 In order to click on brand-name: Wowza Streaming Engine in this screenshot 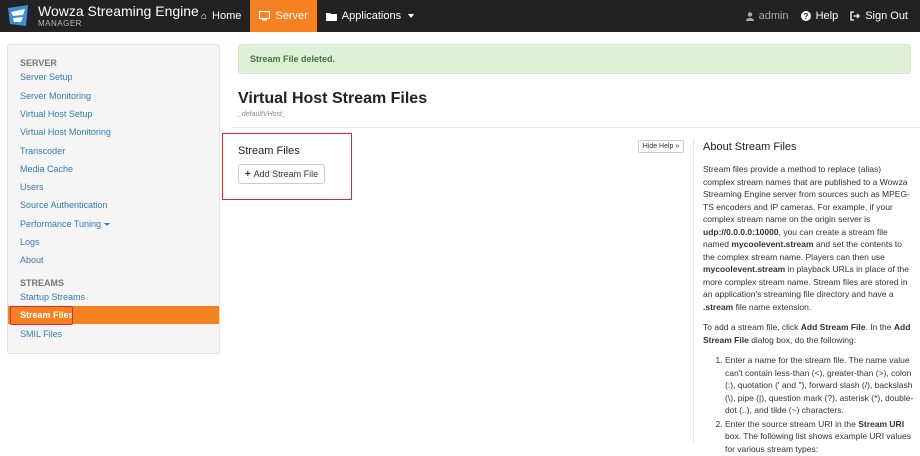, I will do `click(118, 11)`.